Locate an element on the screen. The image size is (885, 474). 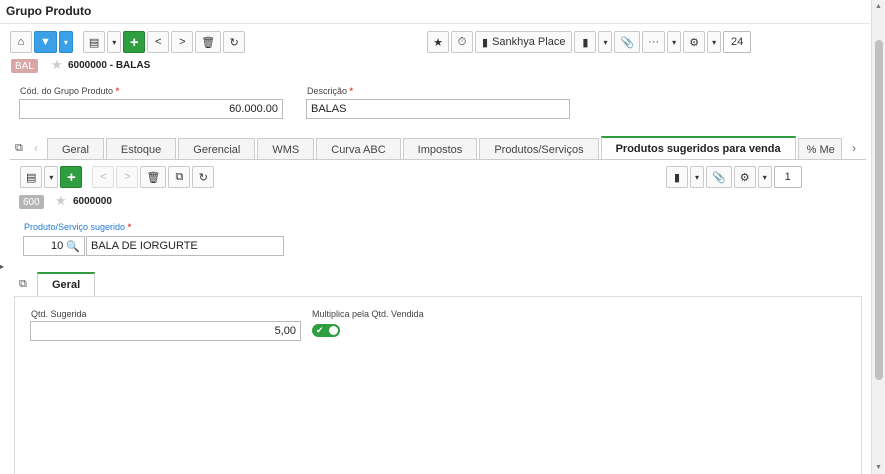
cod-label: Cód. do Grupo Produto * is located at coordinates (70, 91).